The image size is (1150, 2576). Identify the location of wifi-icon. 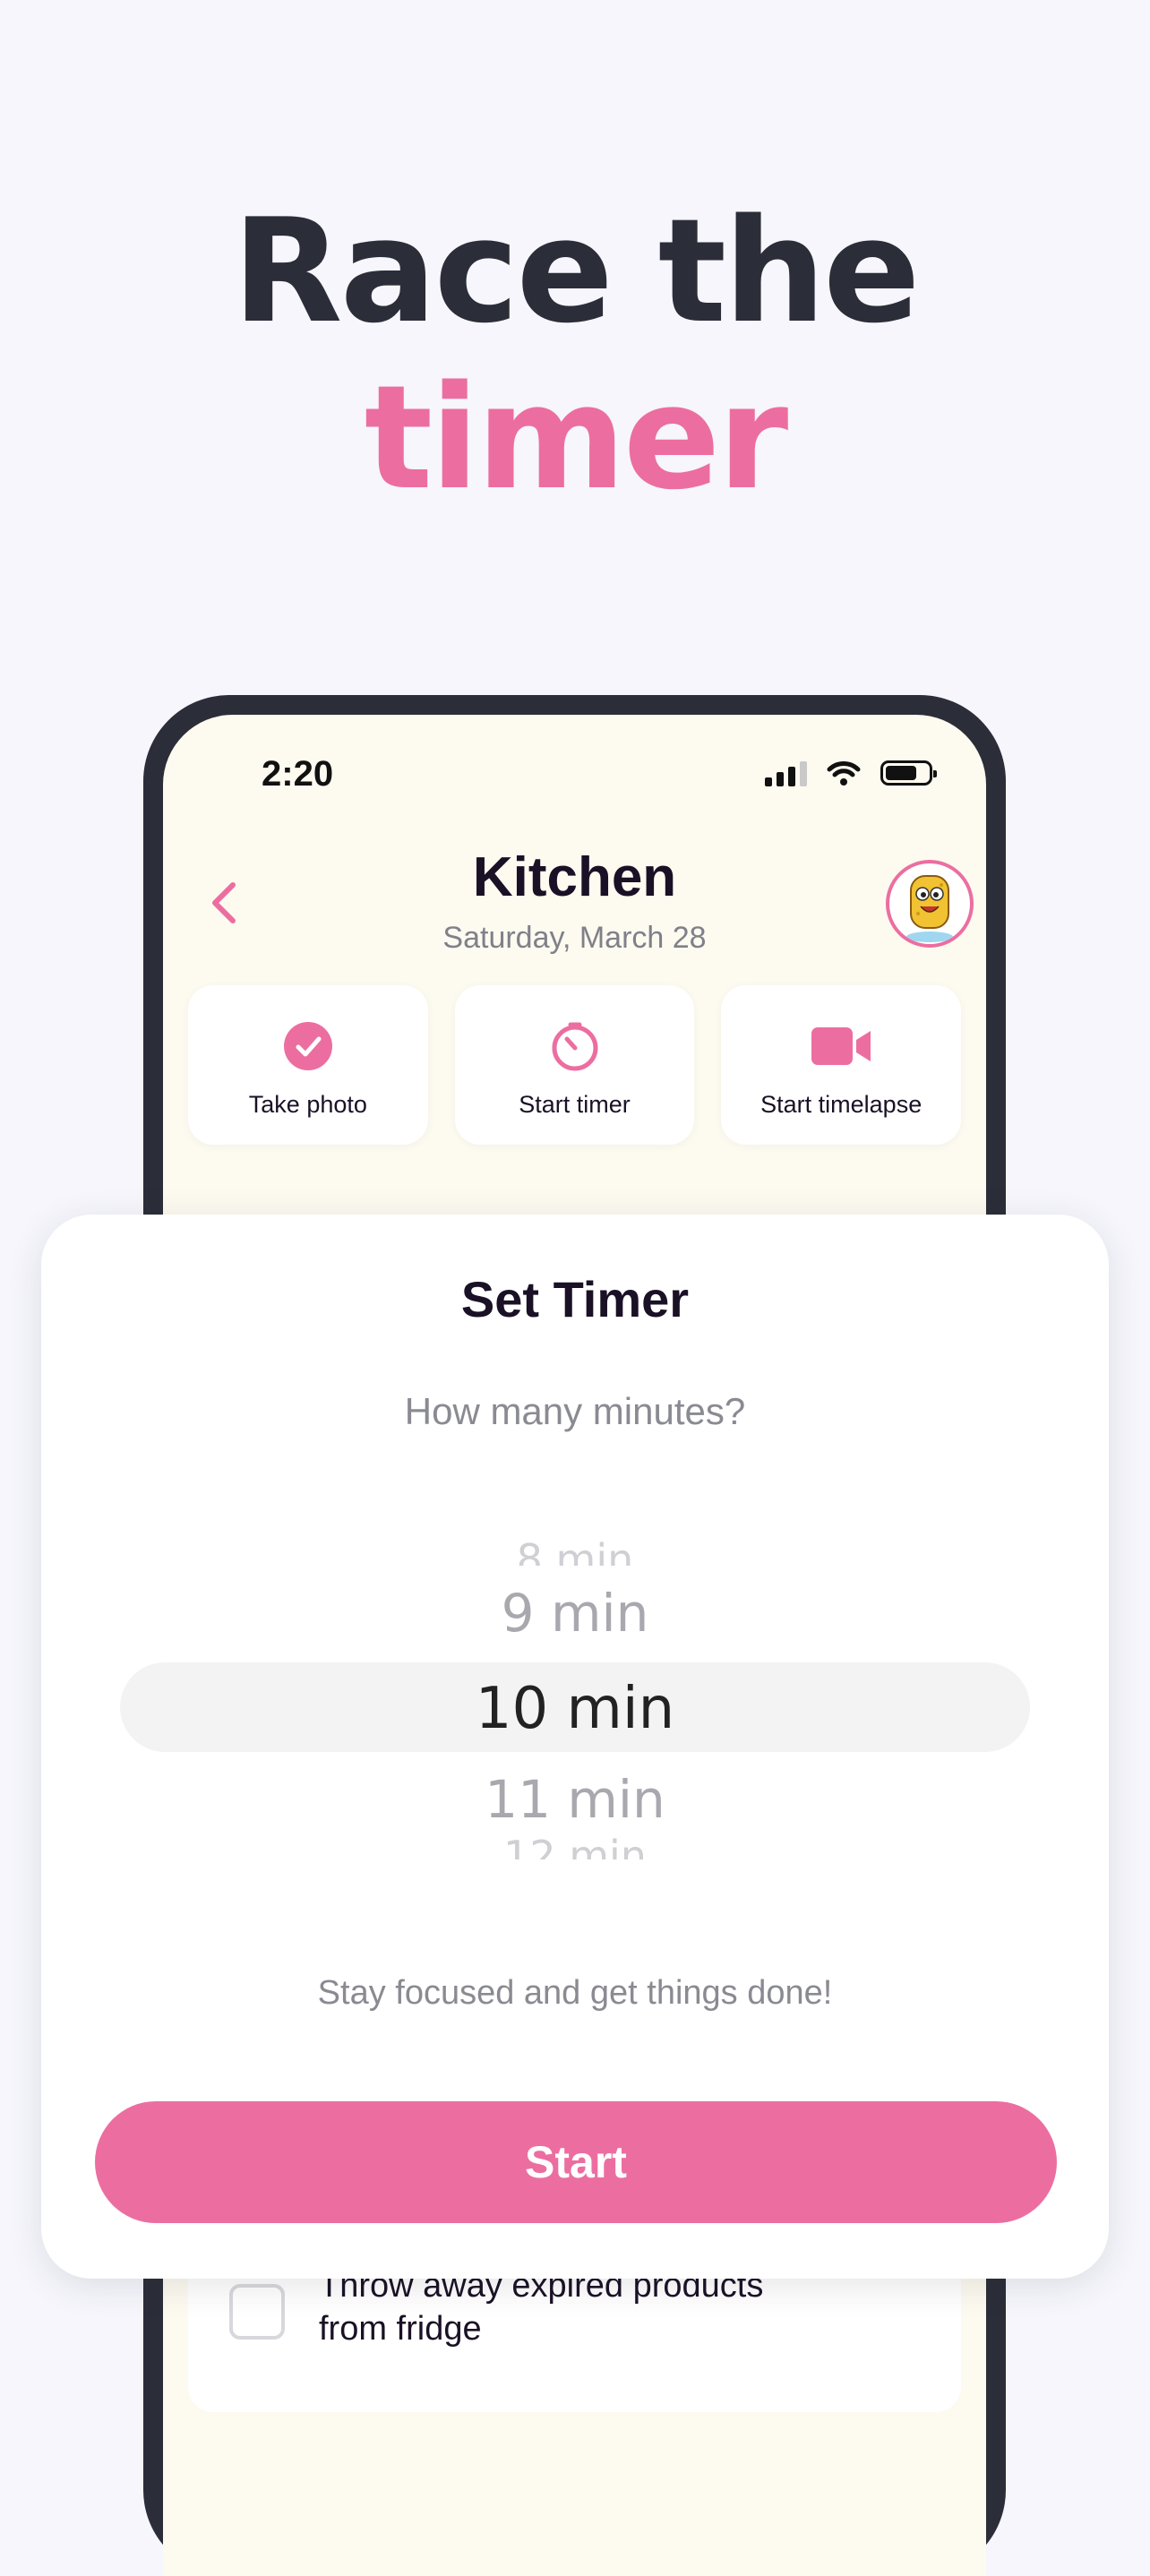
(844, 773).